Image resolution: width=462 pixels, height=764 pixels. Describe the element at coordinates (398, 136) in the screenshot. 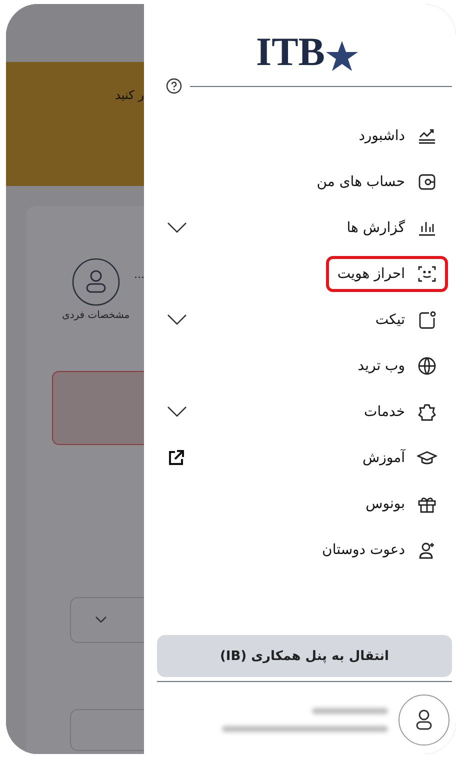

I see `menu-item: داشبورد` at that location.